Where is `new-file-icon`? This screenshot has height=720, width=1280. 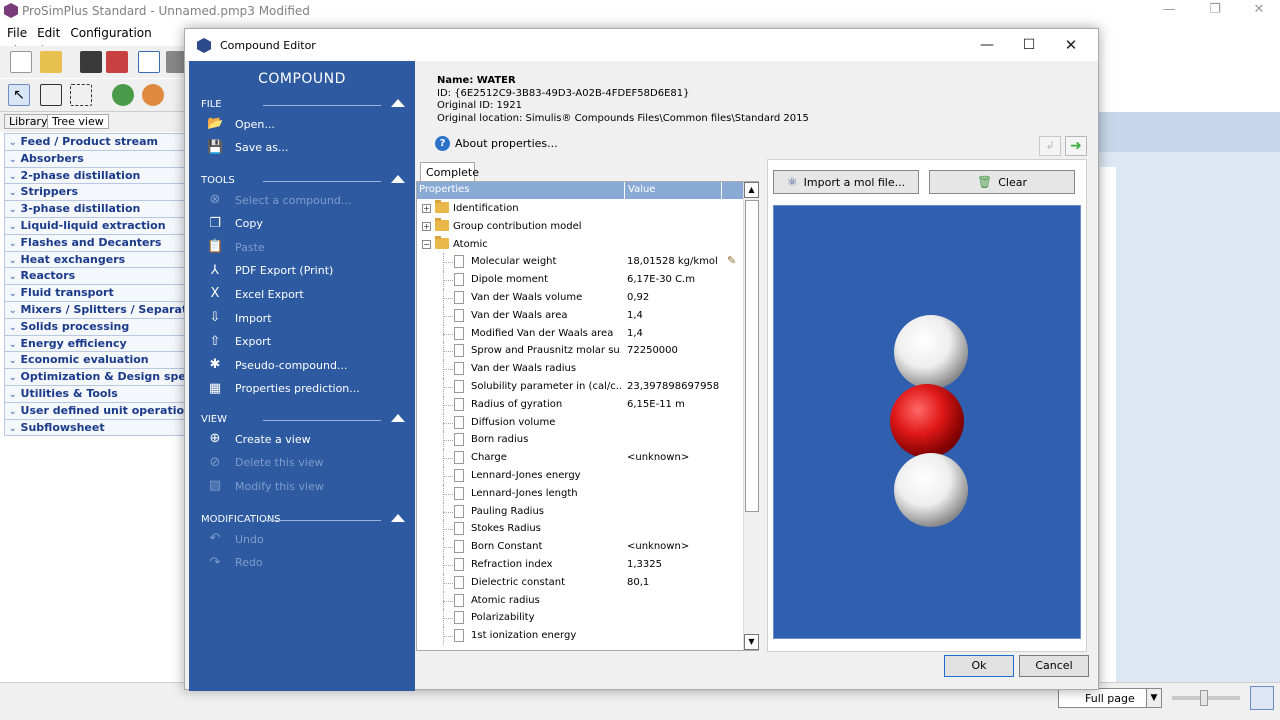 new-file-icon is located at coordinates (21, 62).